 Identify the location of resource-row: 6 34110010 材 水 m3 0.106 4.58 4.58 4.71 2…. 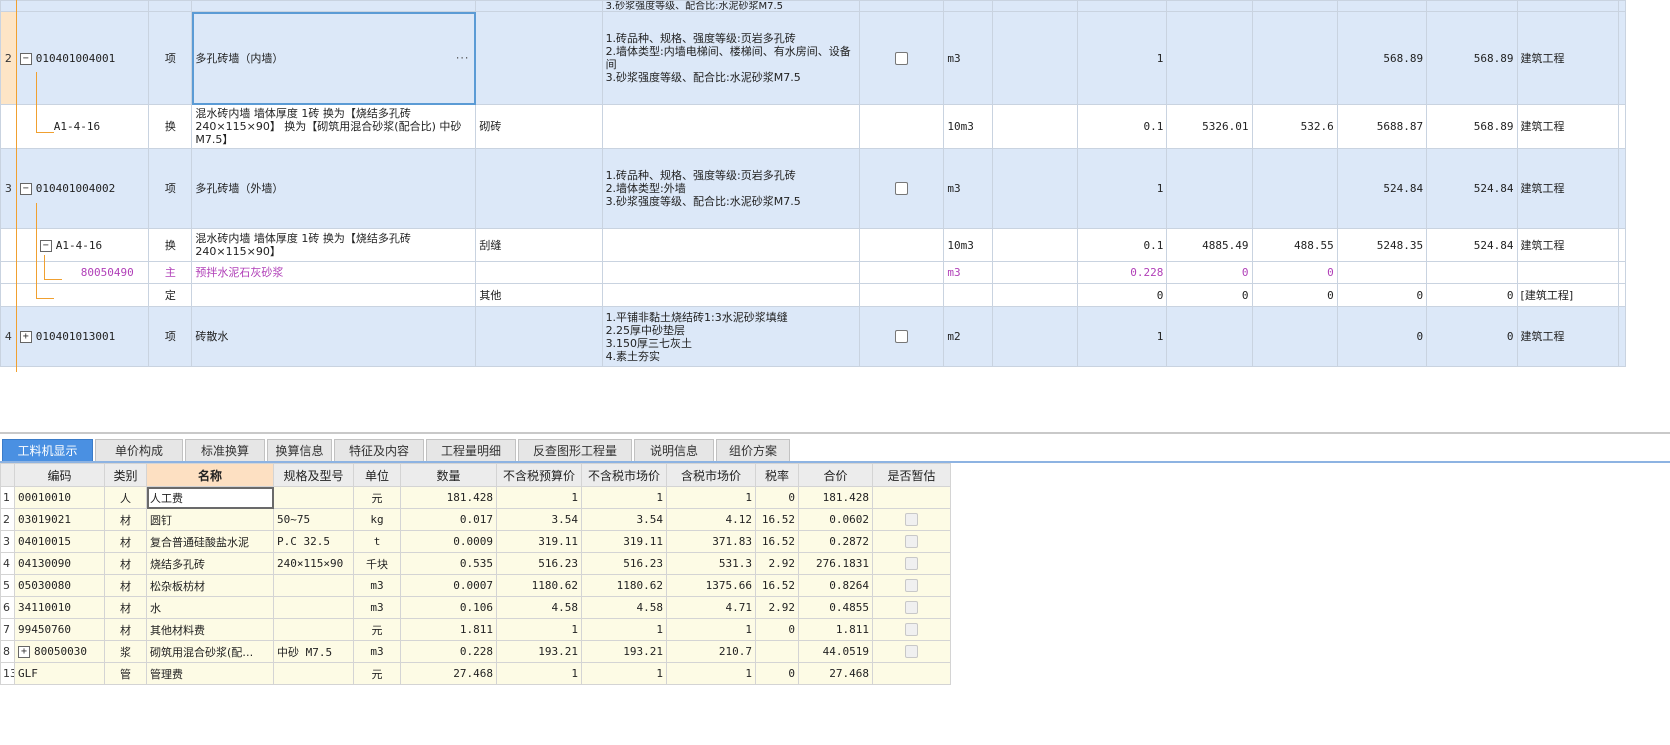
(475, 607).